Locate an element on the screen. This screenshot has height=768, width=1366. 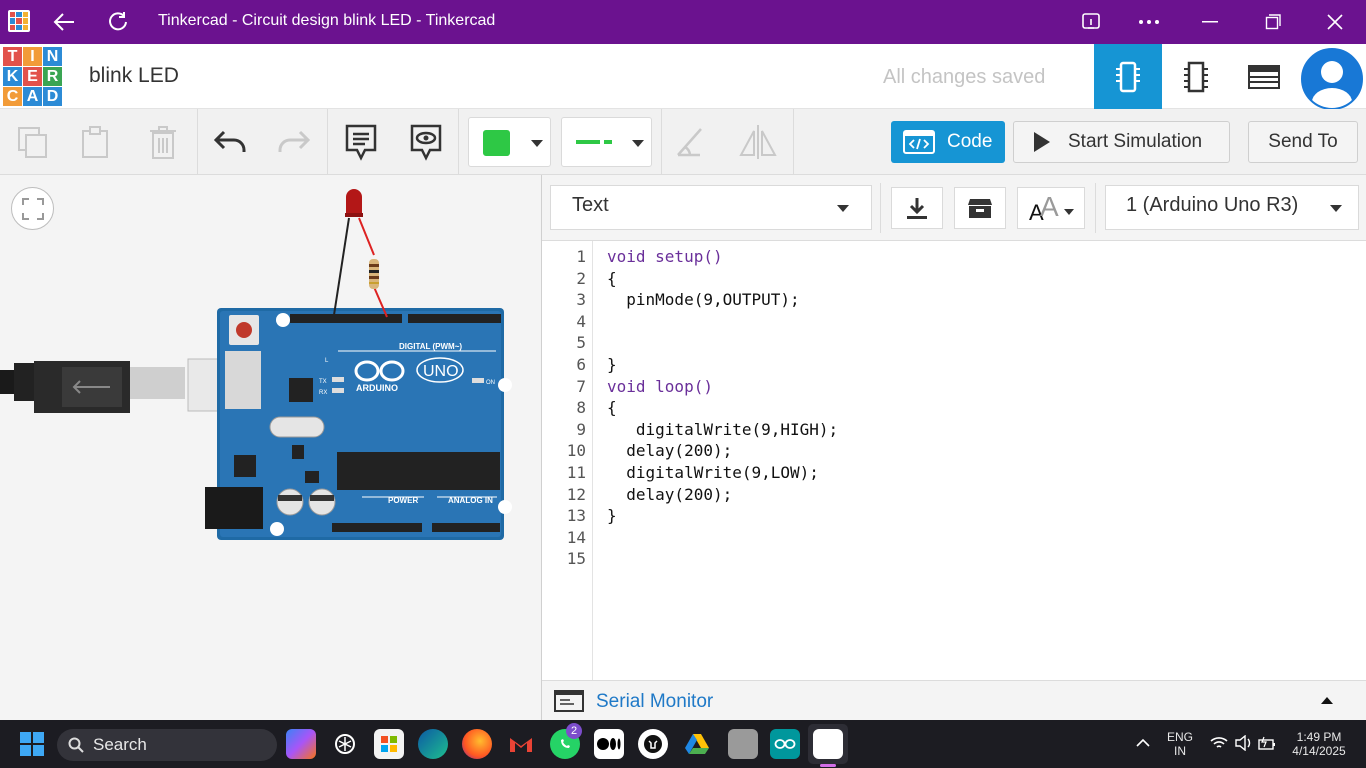
serial-monitor-icon is located at coordinates (569, 701).